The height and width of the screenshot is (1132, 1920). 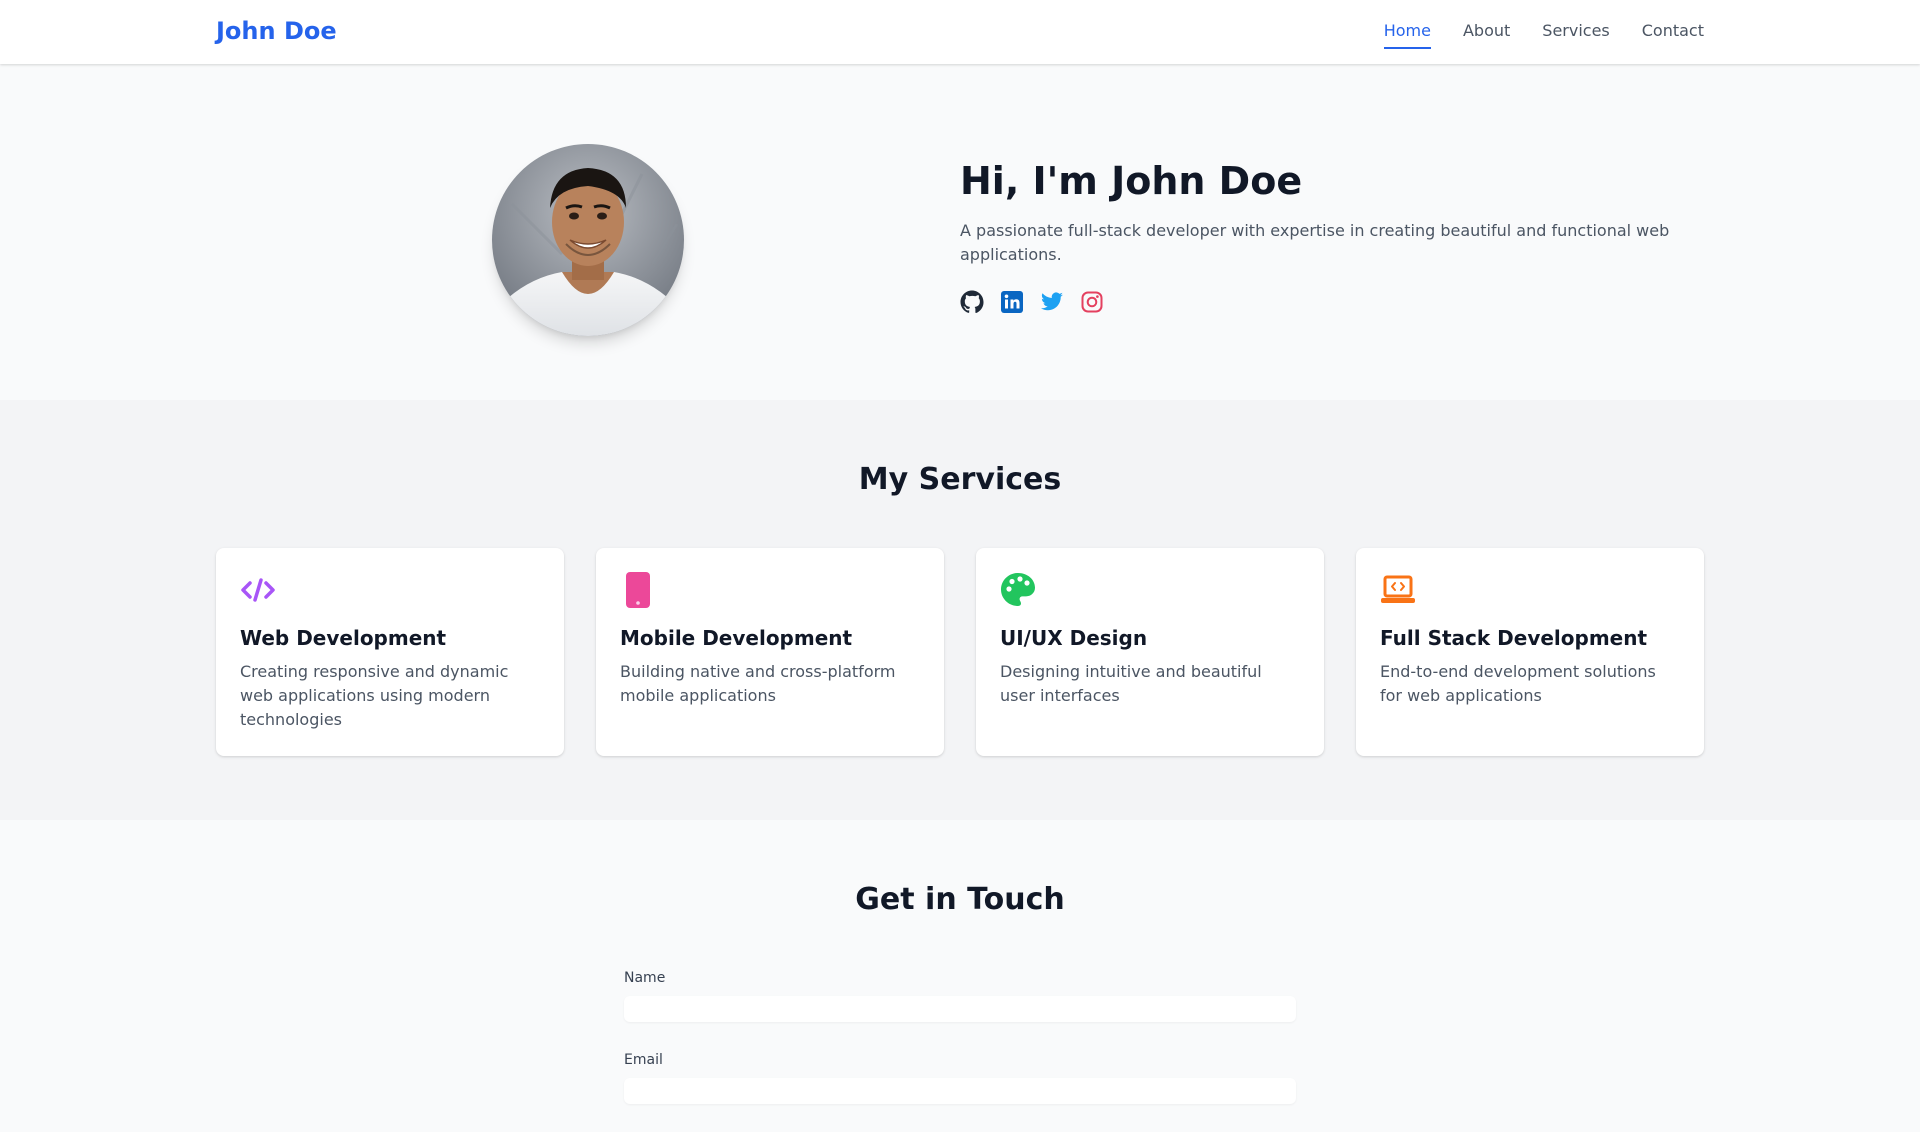 I want to click on name-field-group: Name, so click(x=960, y=995).